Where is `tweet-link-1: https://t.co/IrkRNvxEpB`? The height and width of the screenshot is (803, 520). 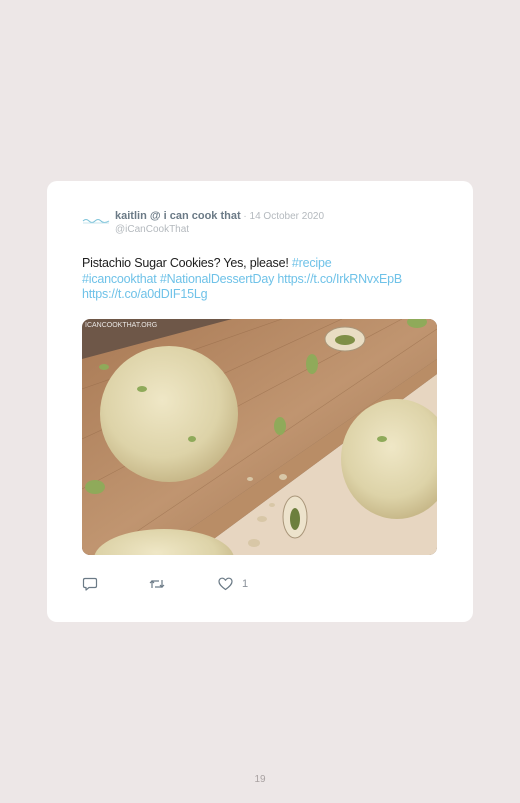
tweet-link-1: https://t.co/IrkRNvxEpB is located at coordinates (339, 279).